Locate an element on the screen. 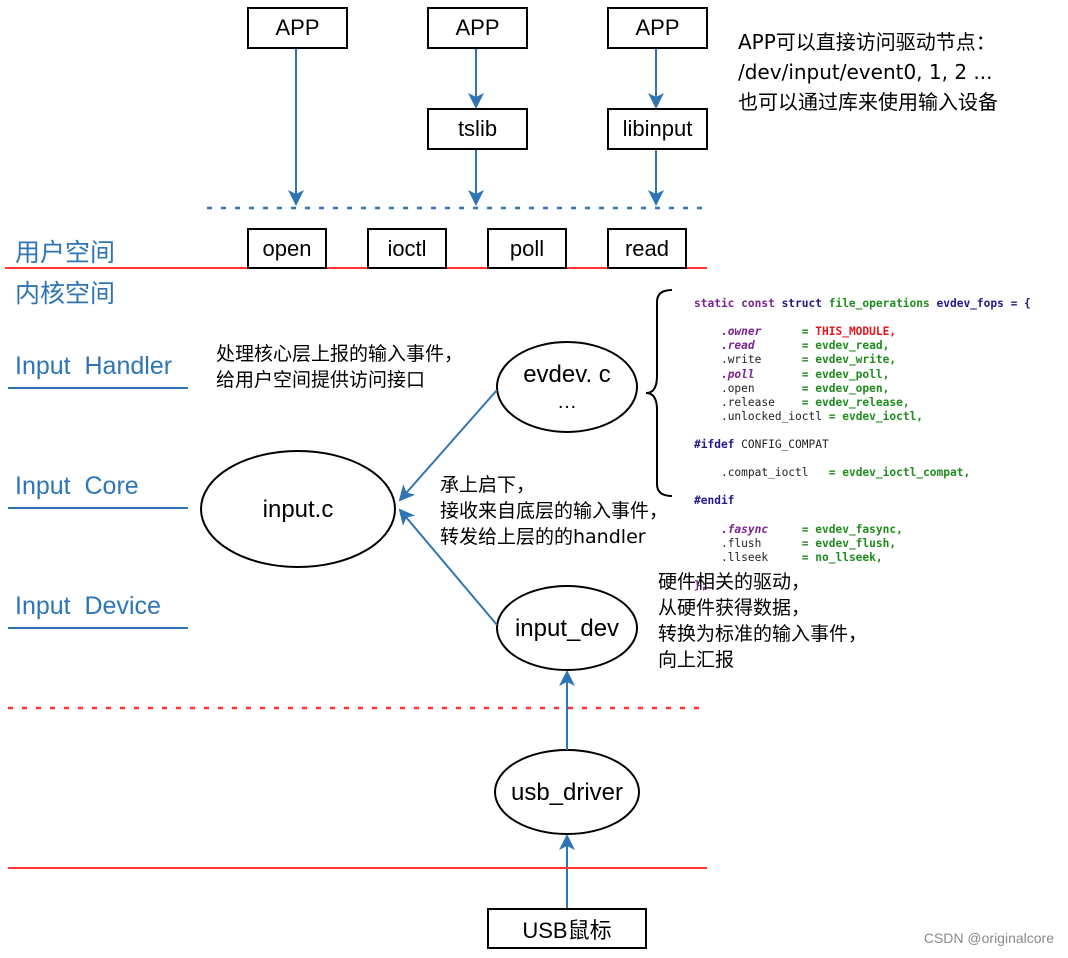 The height and width of the screenshot is (958, 1068). code-line-field: .read = evdev_read, is located at coordinates (805, 346).